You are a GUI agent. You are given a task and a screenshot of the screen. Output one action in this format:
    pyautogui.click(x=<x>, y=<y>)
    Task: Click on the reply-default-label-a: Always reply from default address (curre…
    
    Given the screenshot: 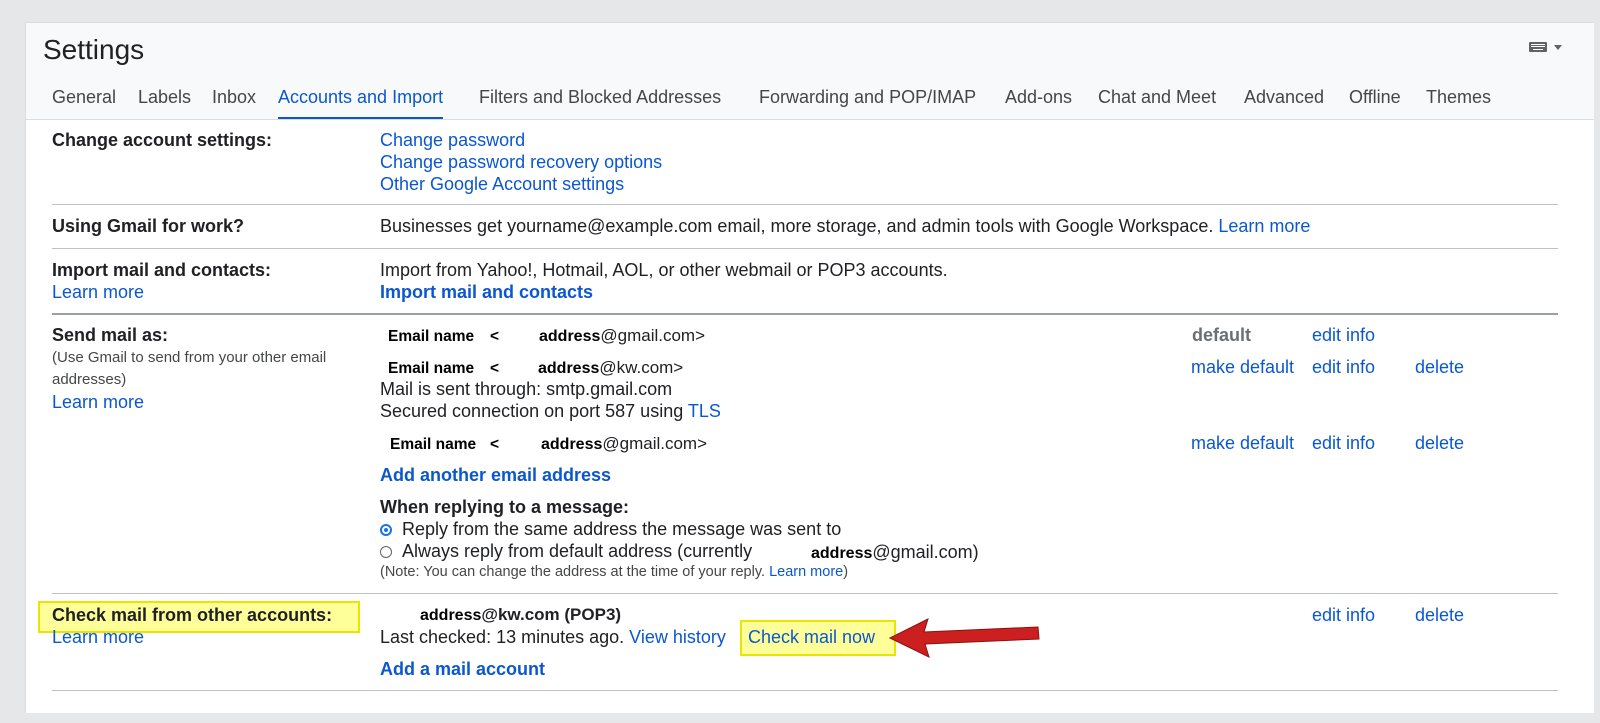 What is the action you would take?
    pyautogui.click(x=577, y=551)
    